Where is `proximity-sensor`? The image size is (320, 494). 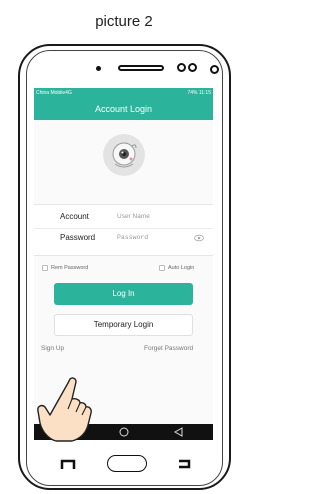 proximity-sensor is located at coordinates (214, 69).